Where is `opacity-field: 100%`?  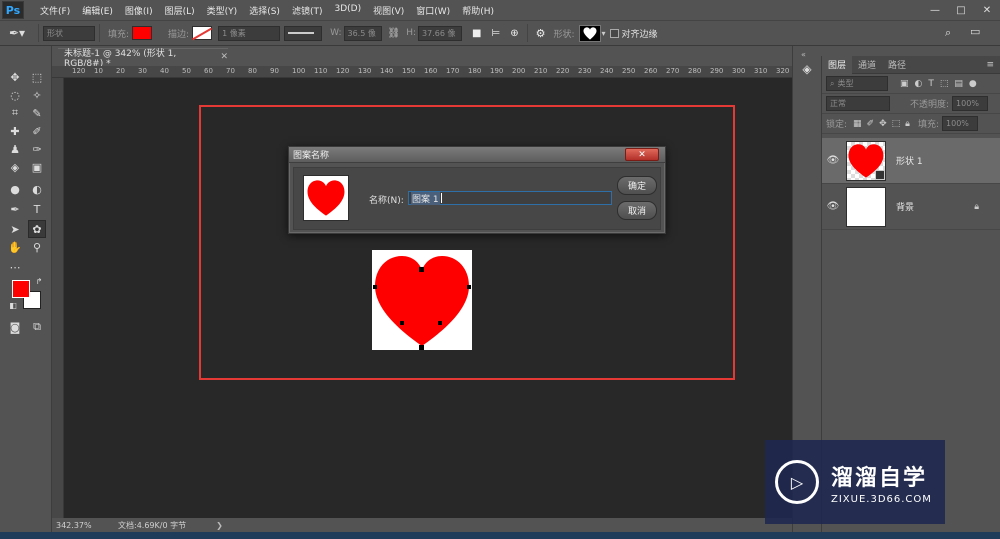 opacity-field: 100% is located at coordinates (970, 103).